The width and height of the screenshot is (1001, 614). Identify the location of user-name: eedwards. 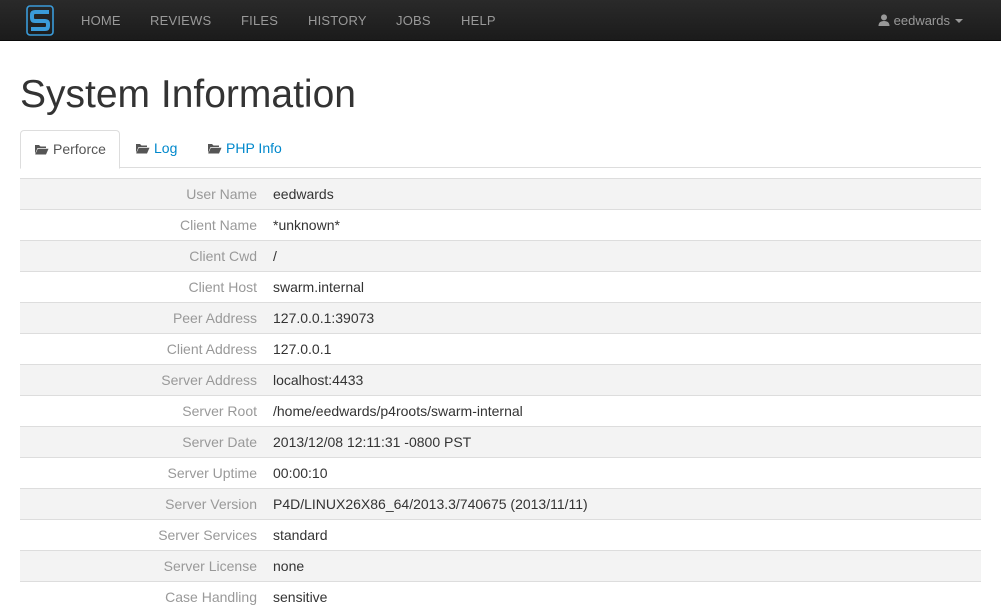
(921, 20).